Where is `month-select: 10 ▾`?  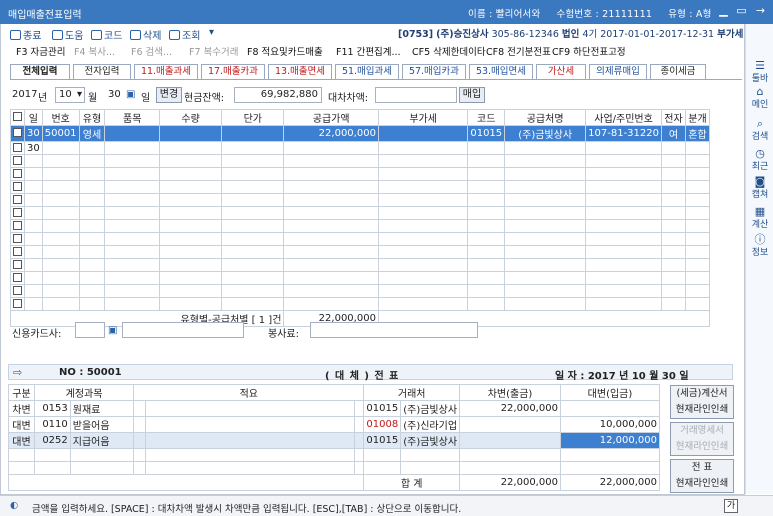 month-select: 10 ▾ is located at coordinates (70, 95).